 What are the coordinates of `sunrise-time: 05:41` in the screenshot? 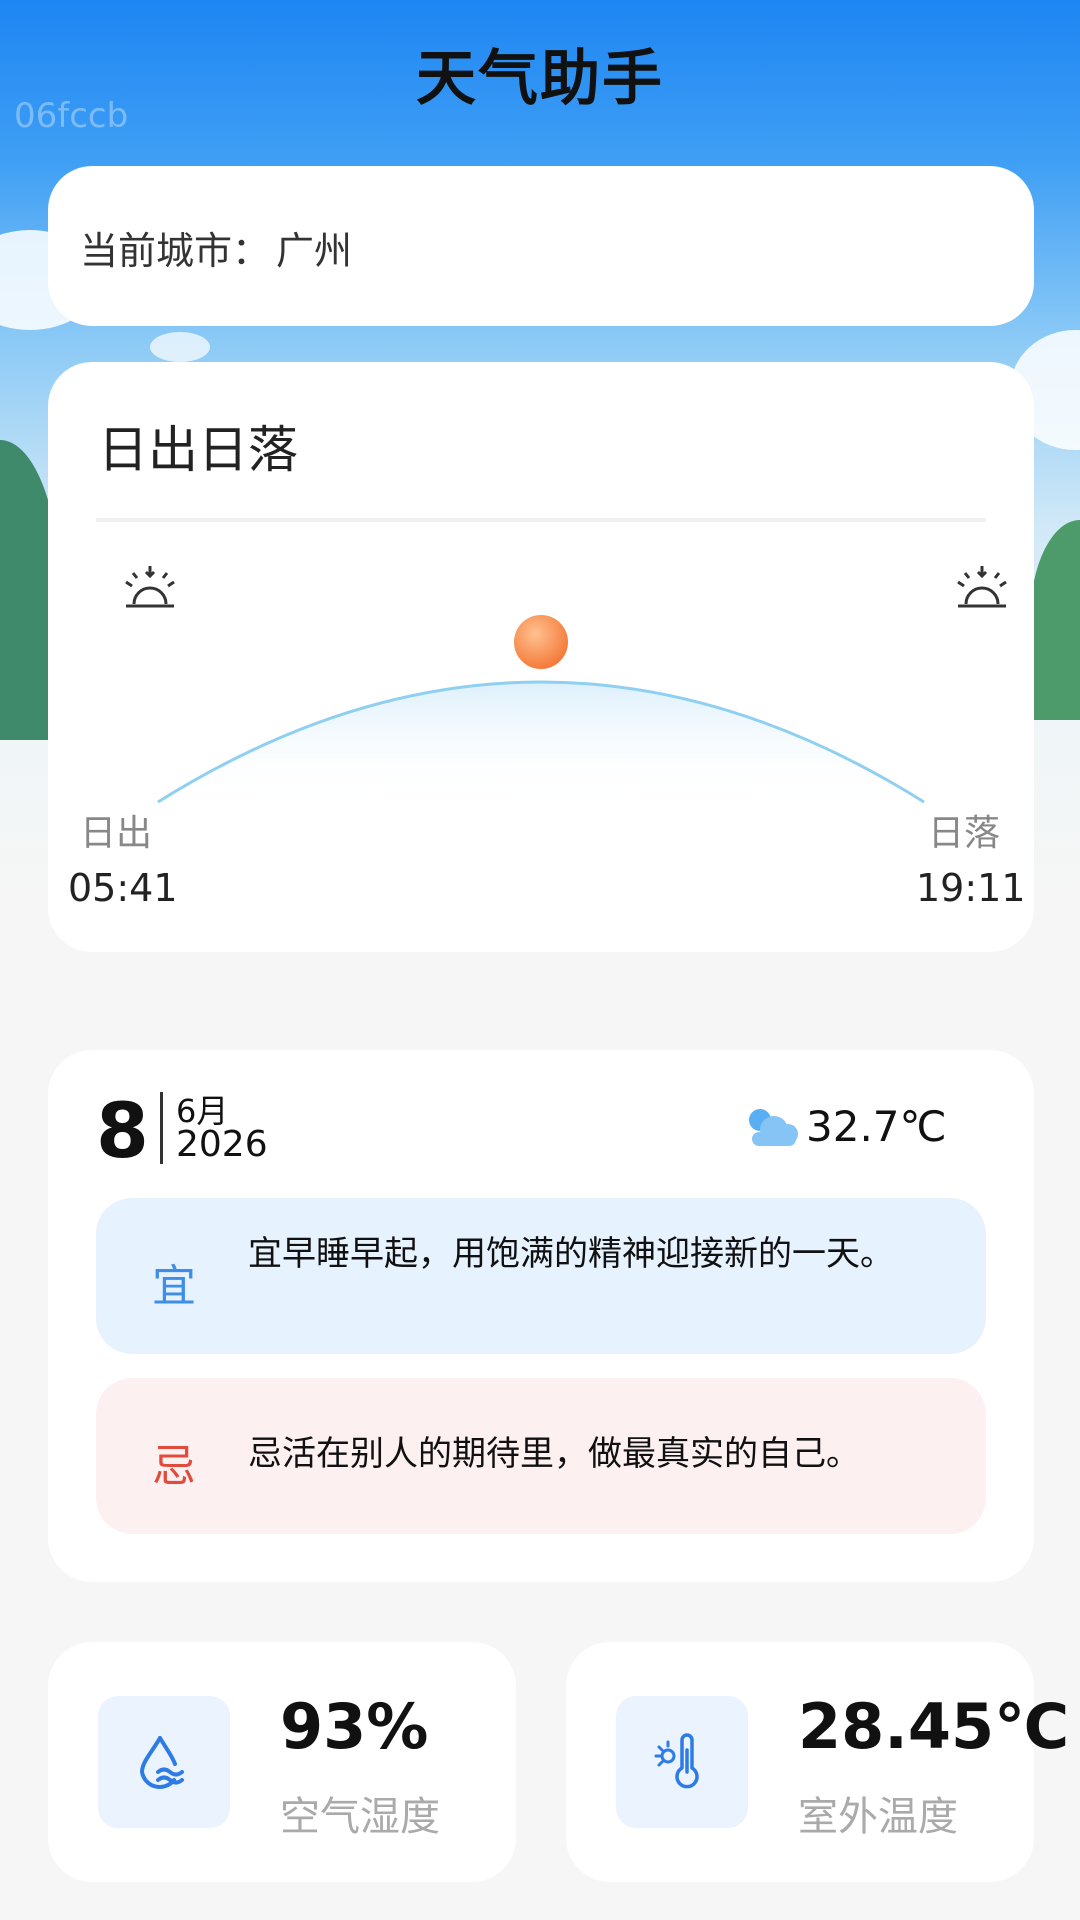 It's located at (123, 888).